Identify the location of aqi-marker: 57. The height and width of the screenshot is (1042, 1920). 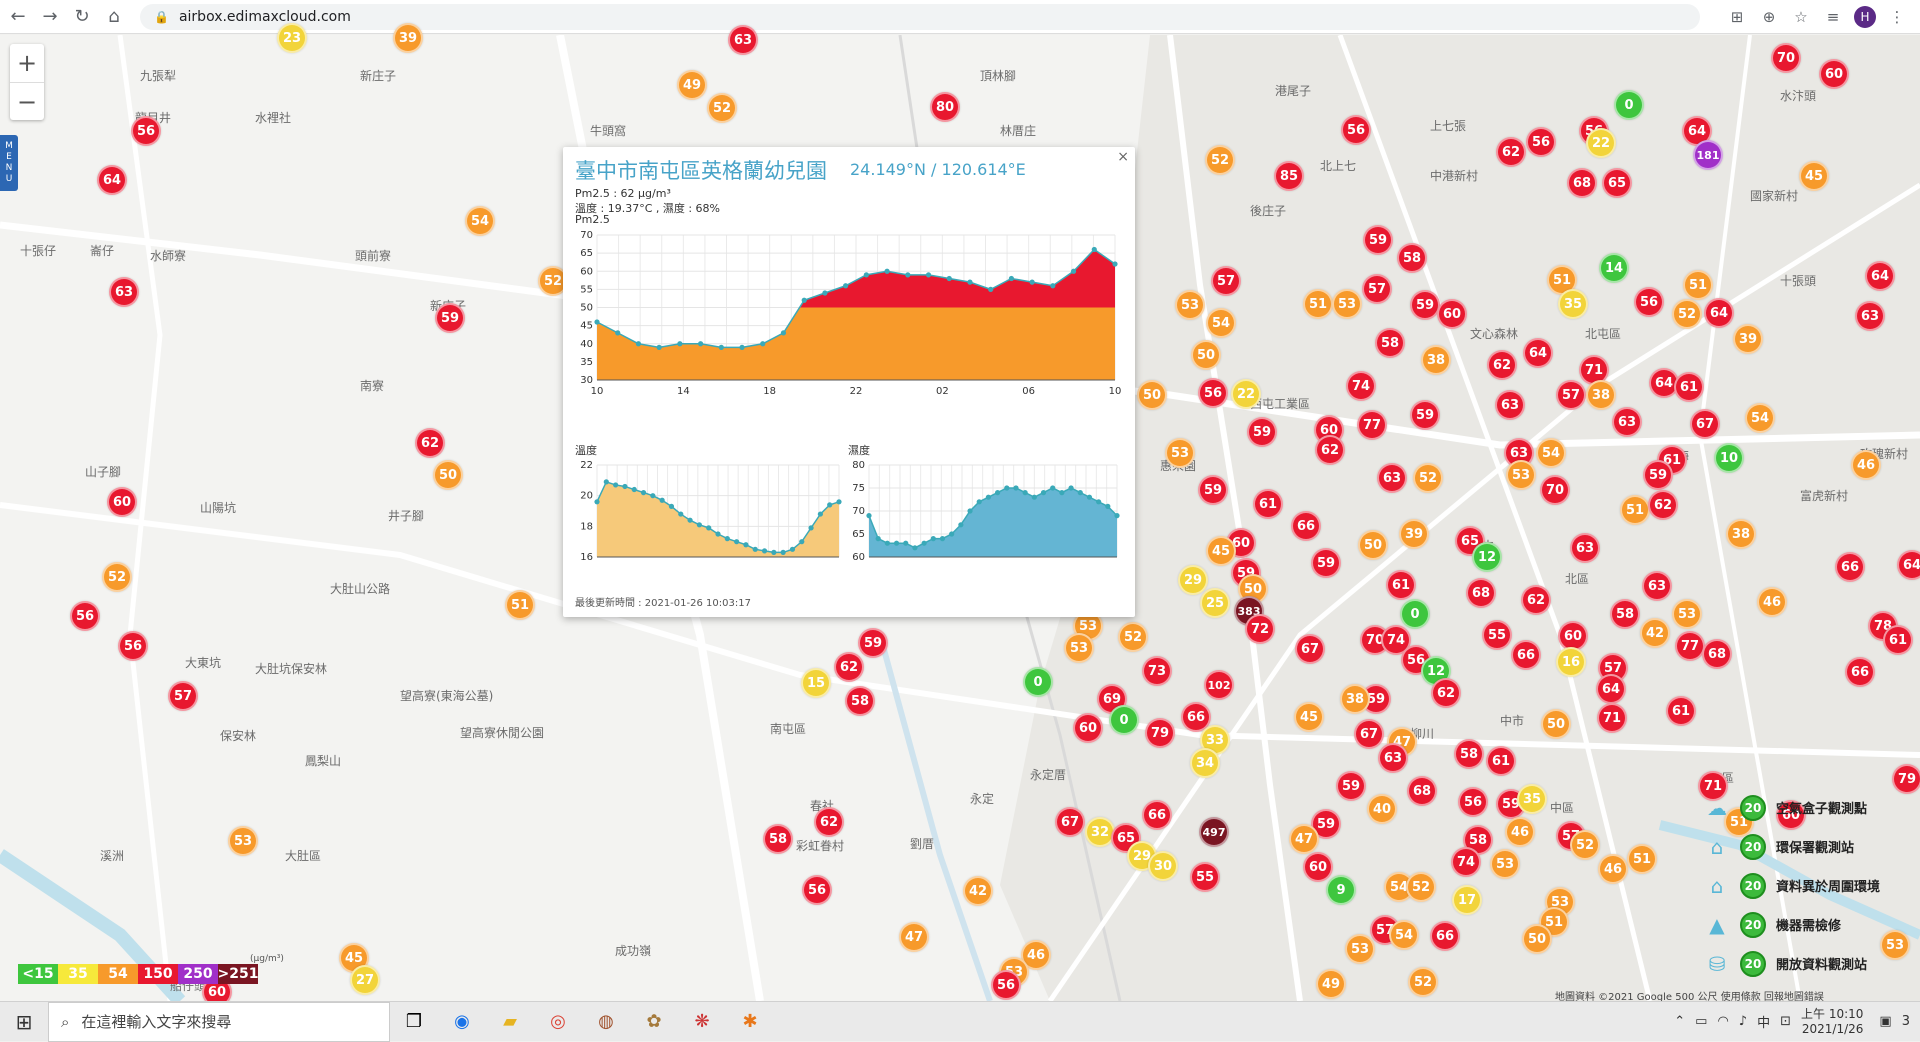
(1226, 281).